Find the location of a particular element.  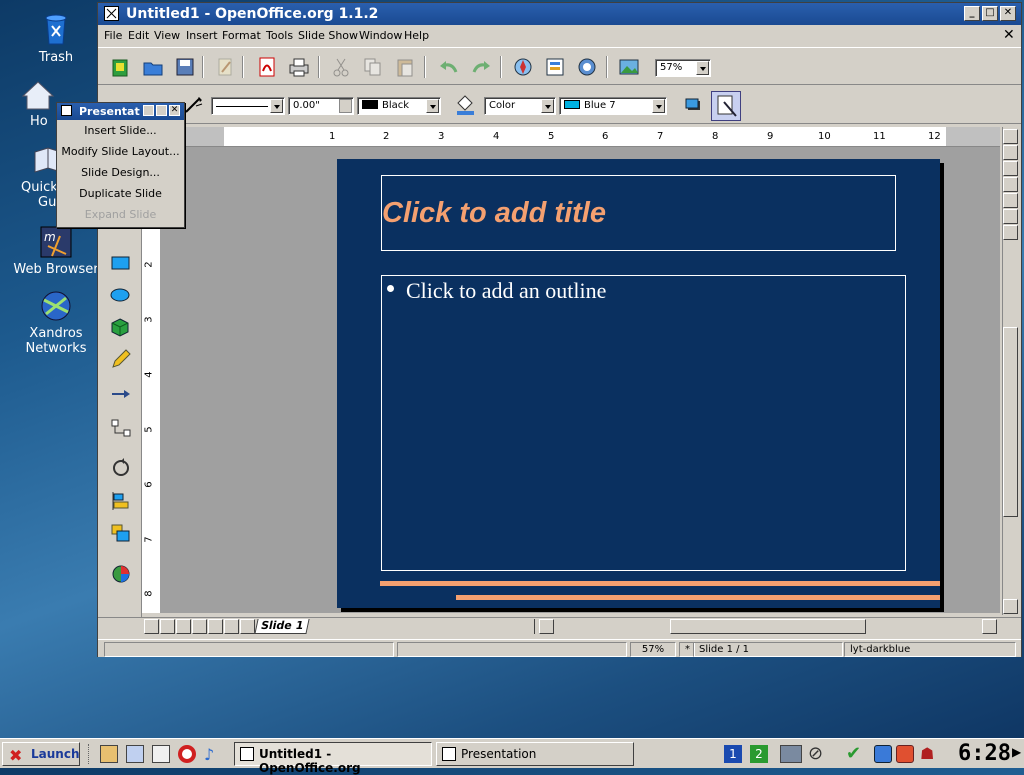

print-icon is located at coordinates (299, 67).